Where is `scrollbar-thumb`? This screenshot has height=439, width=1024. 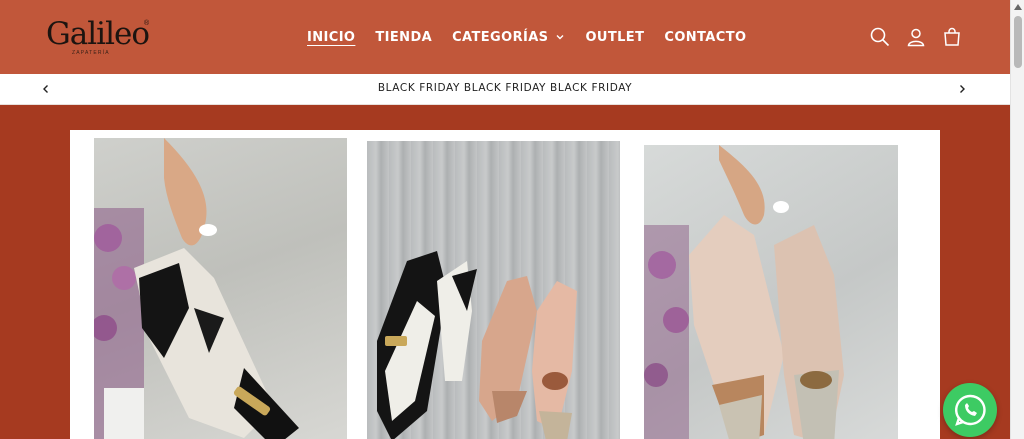 scrollbar-thumb is located at coordinates (1018, 42).